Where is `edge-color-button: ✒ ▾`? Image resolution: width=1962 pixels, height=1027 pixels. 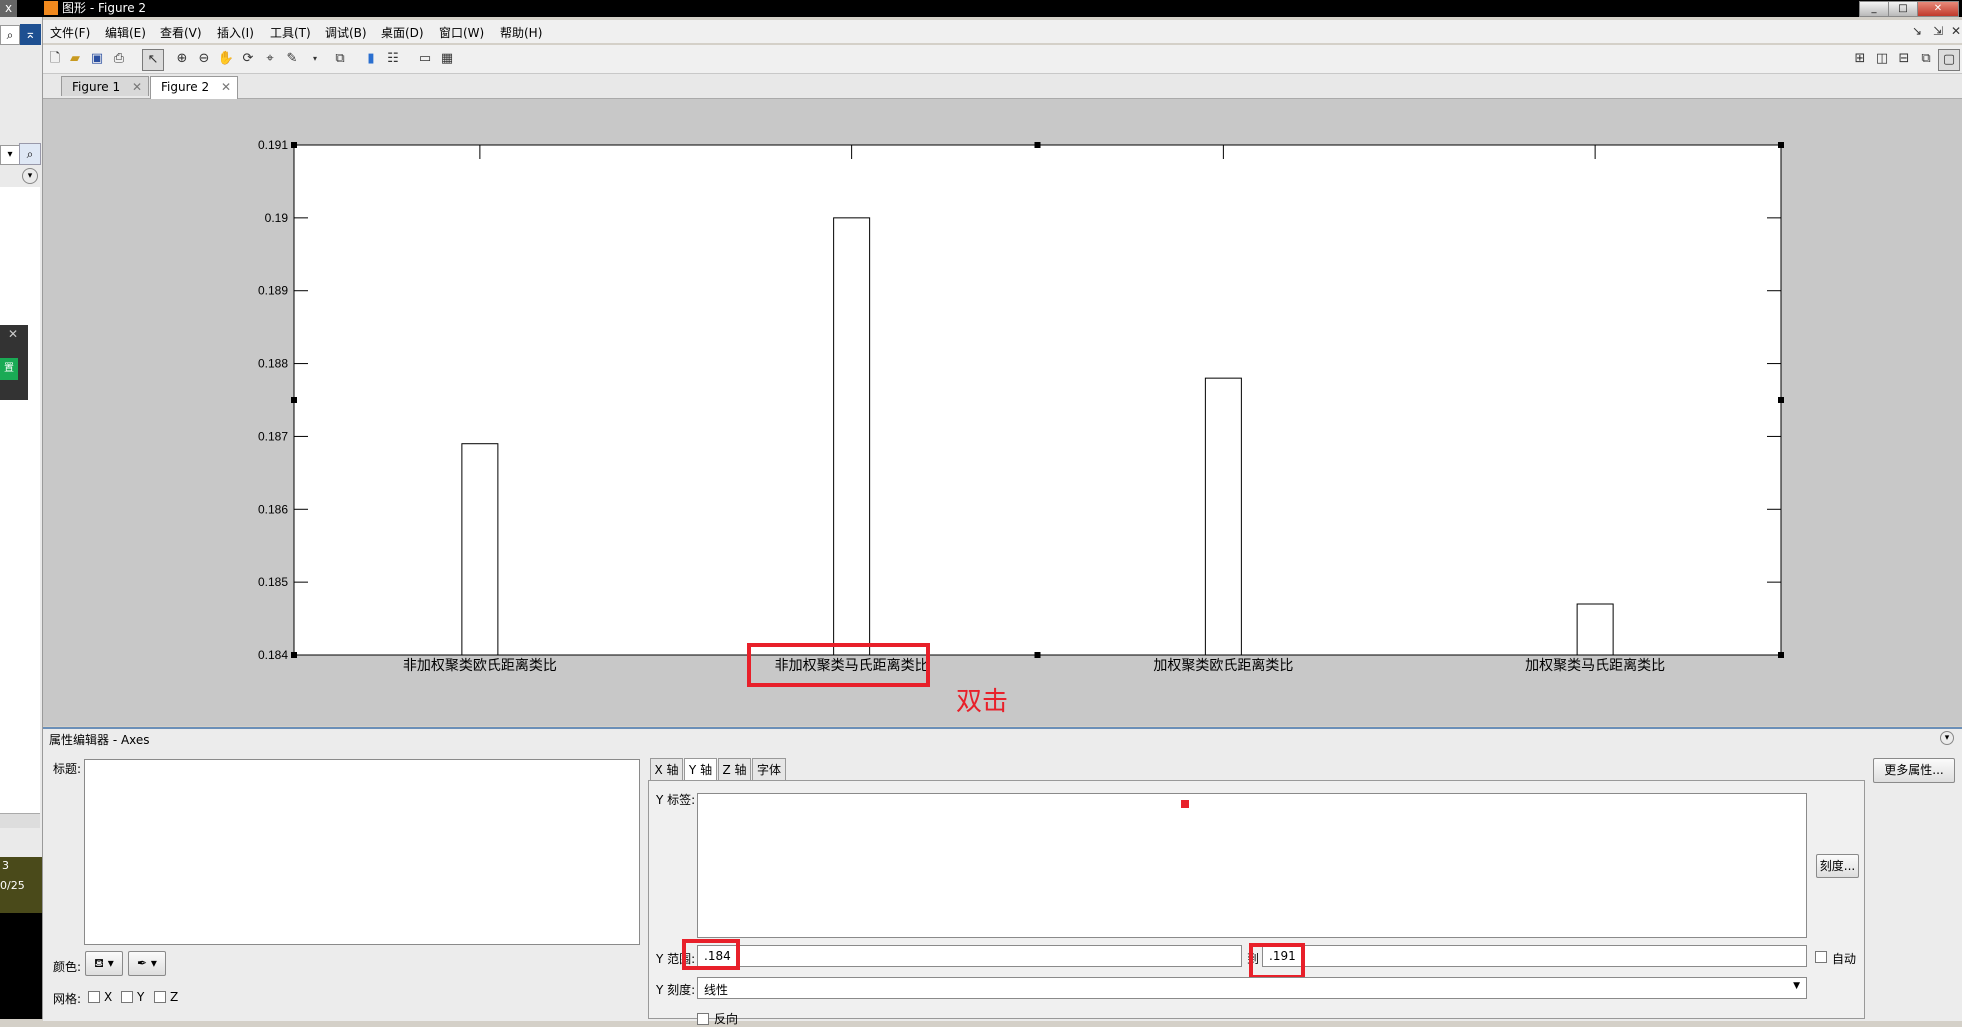 edge-color-button: ✒ ▾ is located at coordinates (147, 963).